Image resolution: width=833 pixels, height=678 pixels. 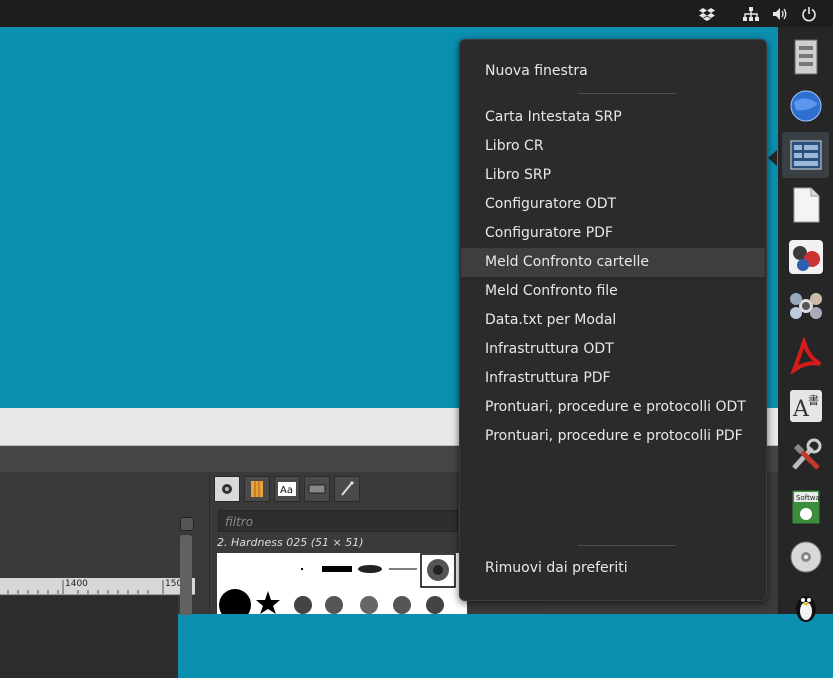 What do you see at coordinates (317, 489) in the screenshot?
I see `gradients-tab-icon` at bounding box center [317, 489].